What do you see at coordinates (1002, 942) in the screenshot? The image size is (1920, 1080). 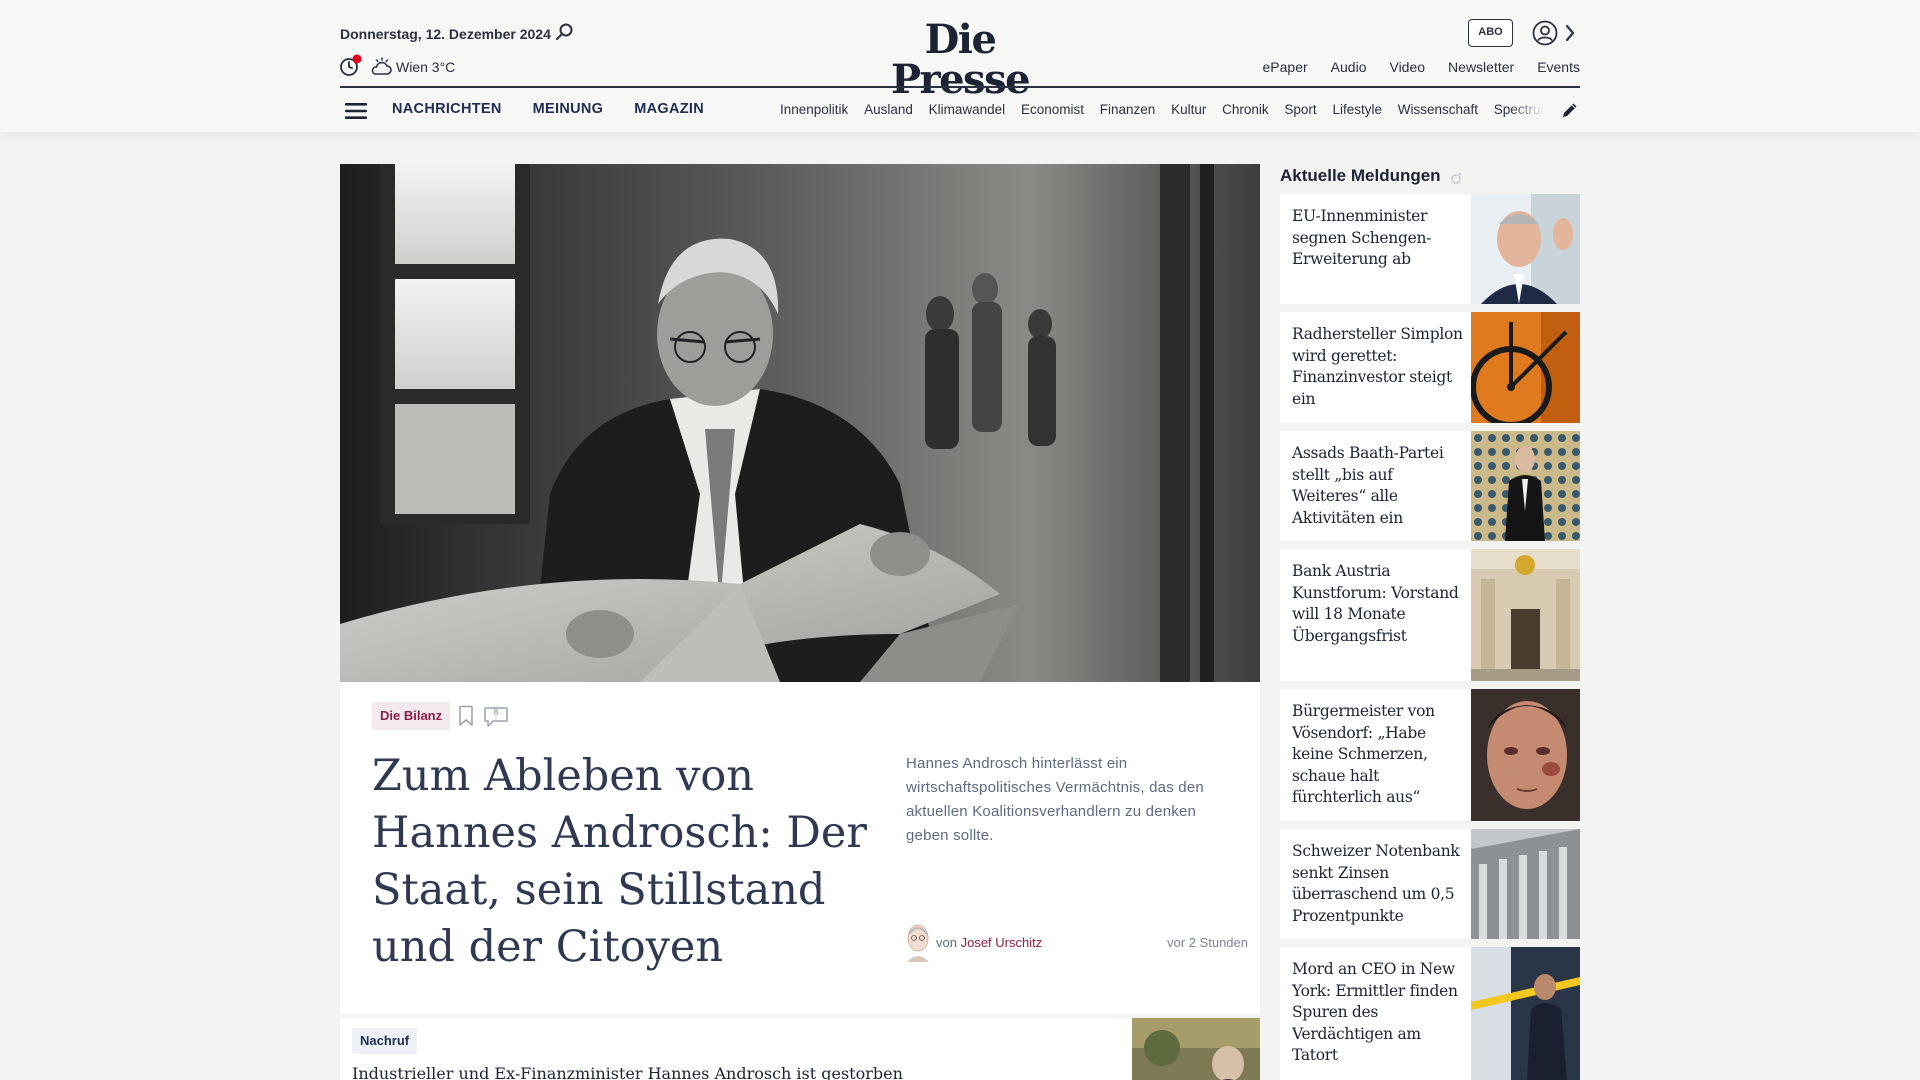 I see `author-link: Josef Urschitz` at bounding box center [1002, 942].